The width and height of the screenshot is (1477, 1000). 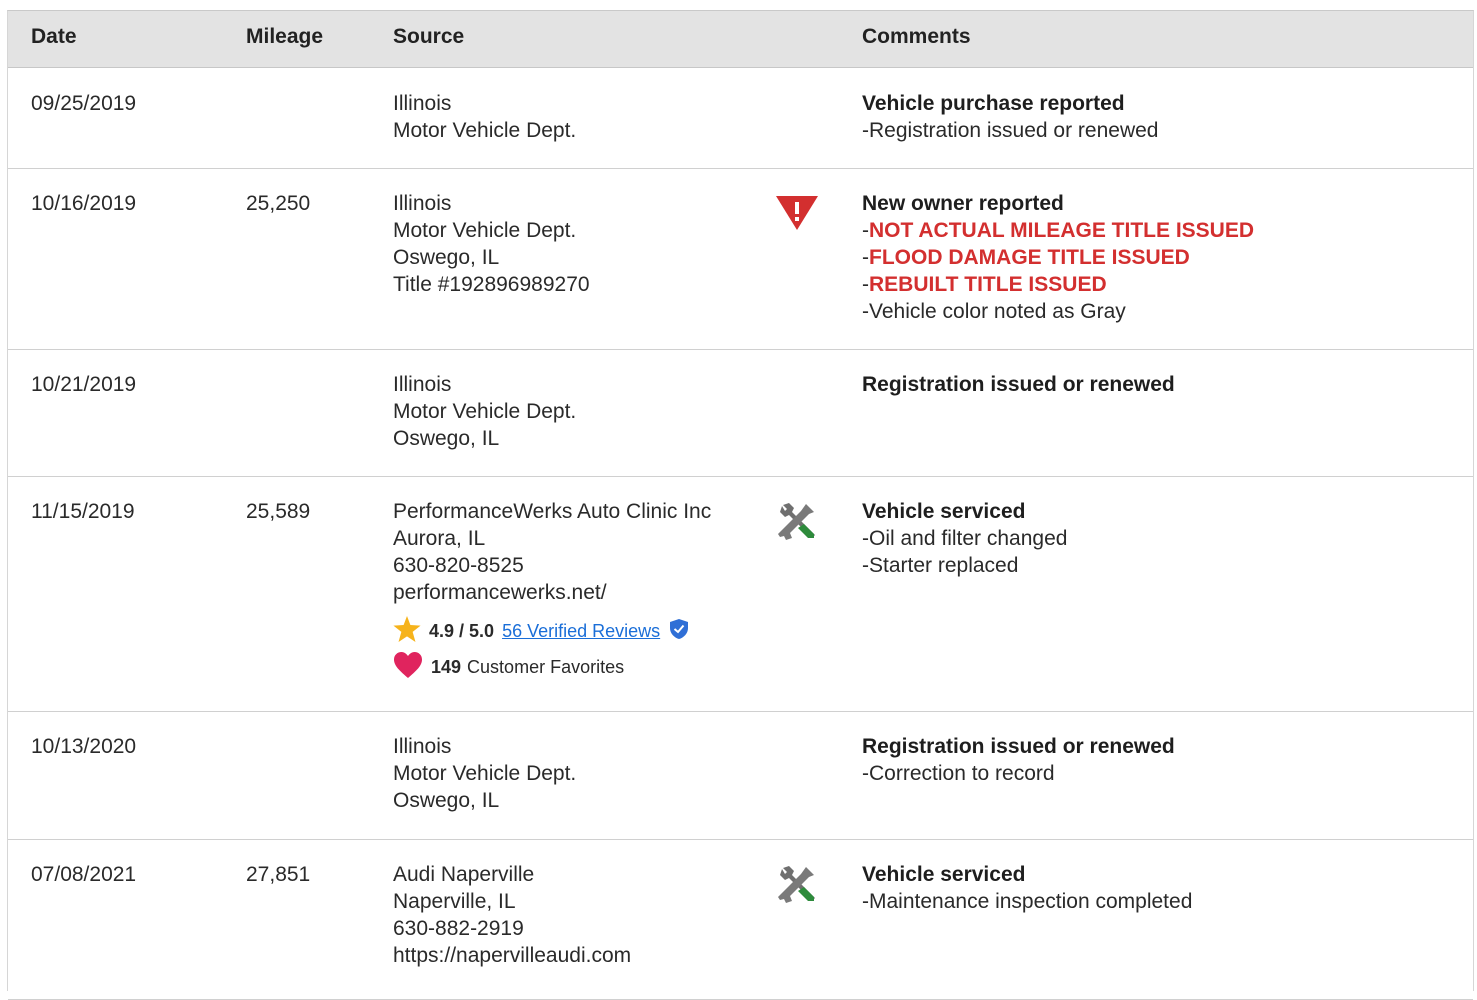 What do you see at coordinates (458, 565) in the screenshot?
I see `source-line: 630-820-8525` at bounding box center [458, 565].